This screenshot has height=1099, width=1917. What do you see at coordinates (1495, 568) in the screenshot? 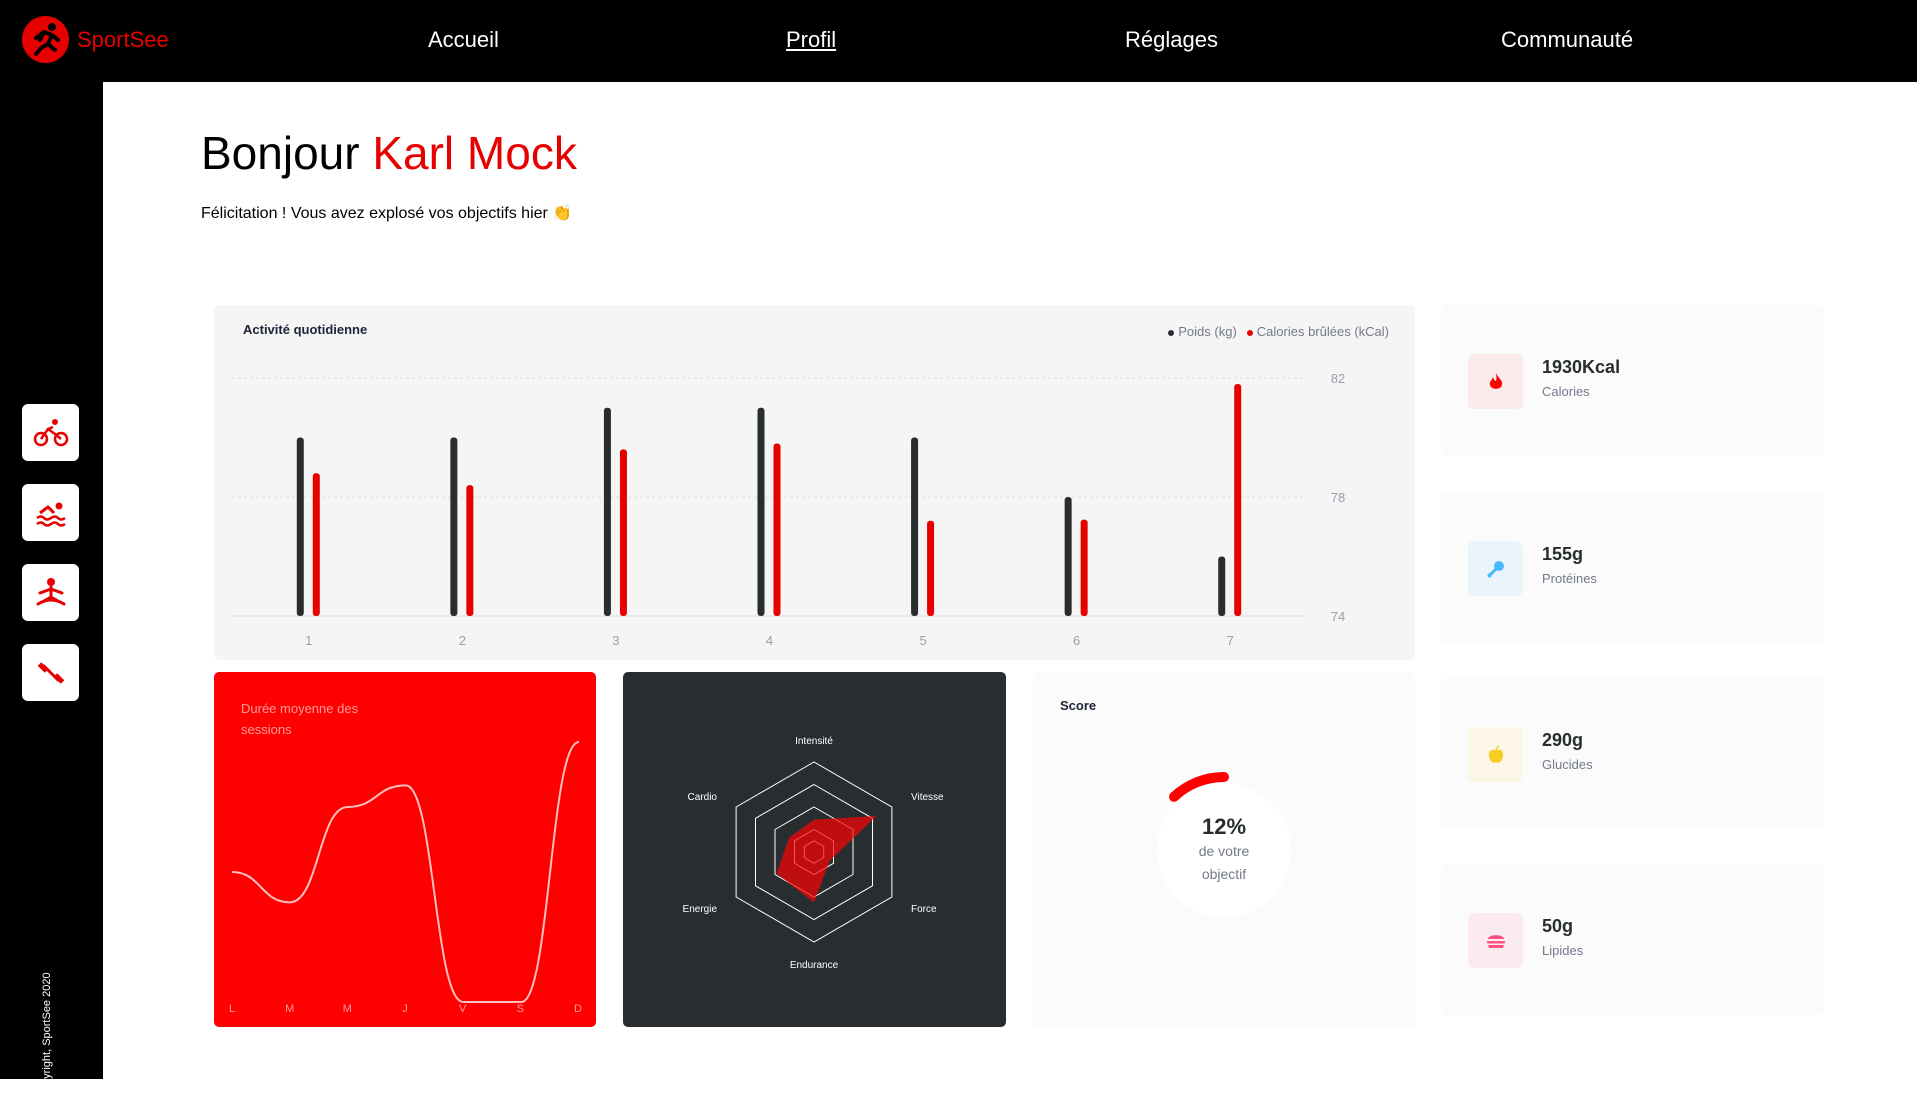
I see `chicken-icon` at bounding box center [1495, 568].